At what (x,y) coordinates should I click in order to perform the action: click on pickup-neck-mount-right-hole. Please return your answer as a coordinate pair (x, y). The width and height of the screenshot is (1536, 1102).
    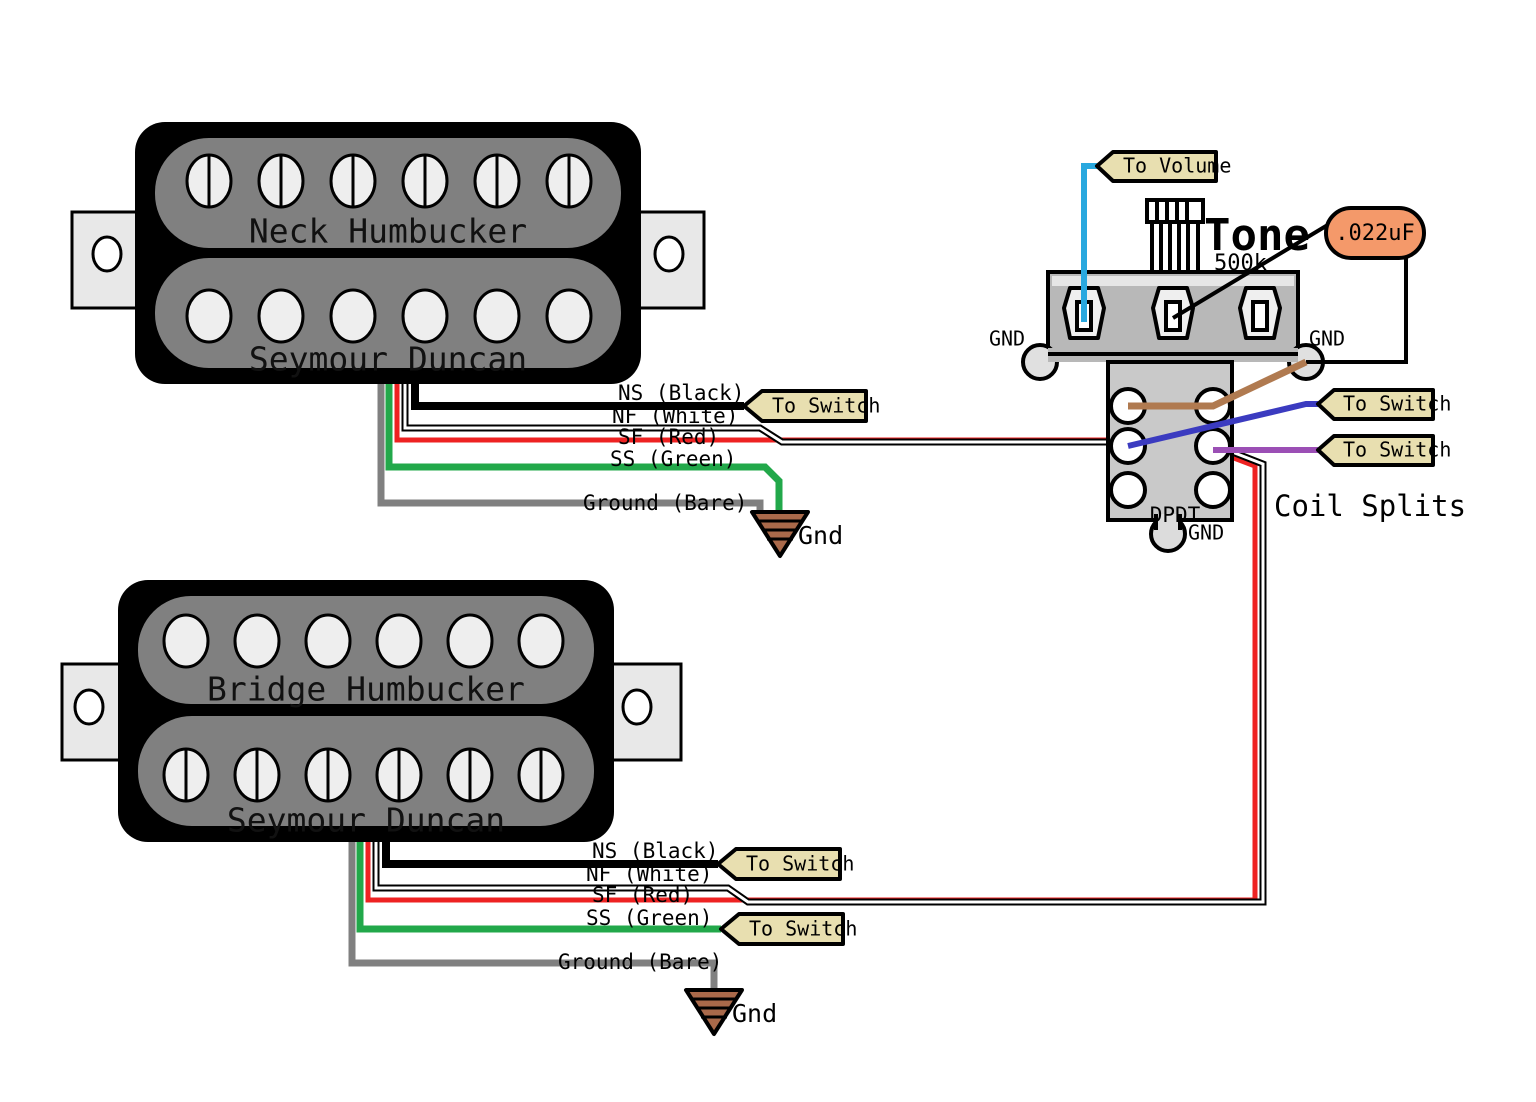
    Looking at the image, I should click on (669, 254).